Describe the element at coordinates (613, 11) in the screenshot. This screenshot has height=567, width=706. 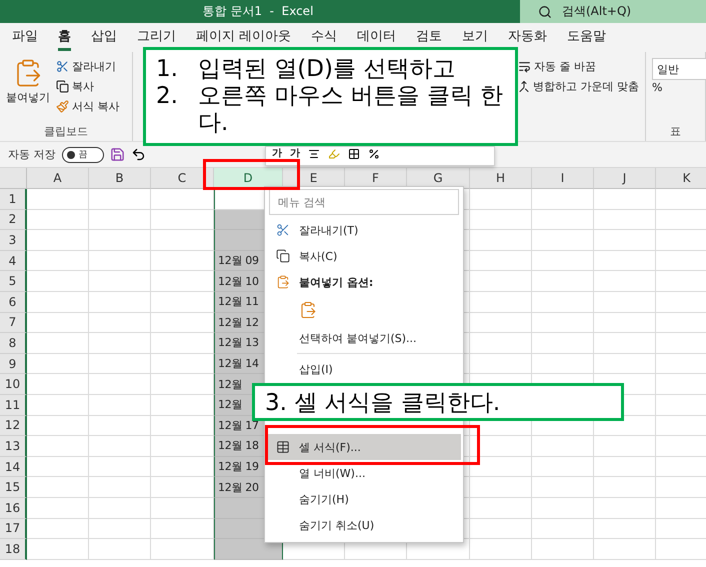
I see `search-field: 검색(Alt+Q)` at that location.